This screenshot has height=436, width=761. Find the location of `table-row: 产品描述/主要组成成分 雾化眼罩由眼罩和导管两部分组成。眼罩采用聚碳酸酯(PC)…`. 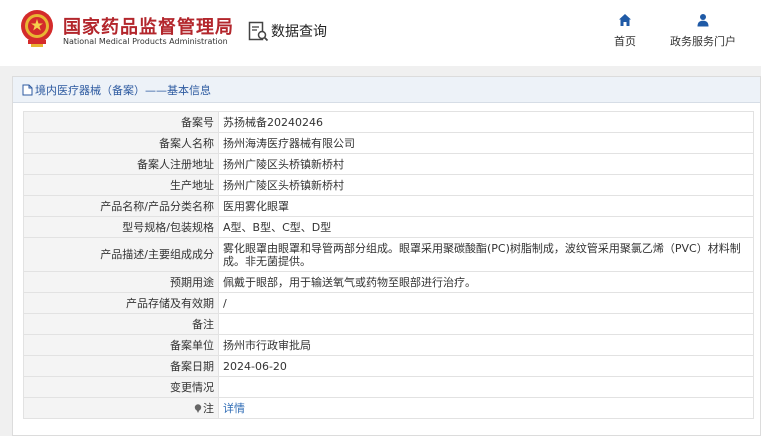

table-row: 产品描述/主要组成成分 雾化眼罩由眼罩和导管两部分组成。眼罩采用聚碳酸酯(PC)… is located at coordinates (388, 254).